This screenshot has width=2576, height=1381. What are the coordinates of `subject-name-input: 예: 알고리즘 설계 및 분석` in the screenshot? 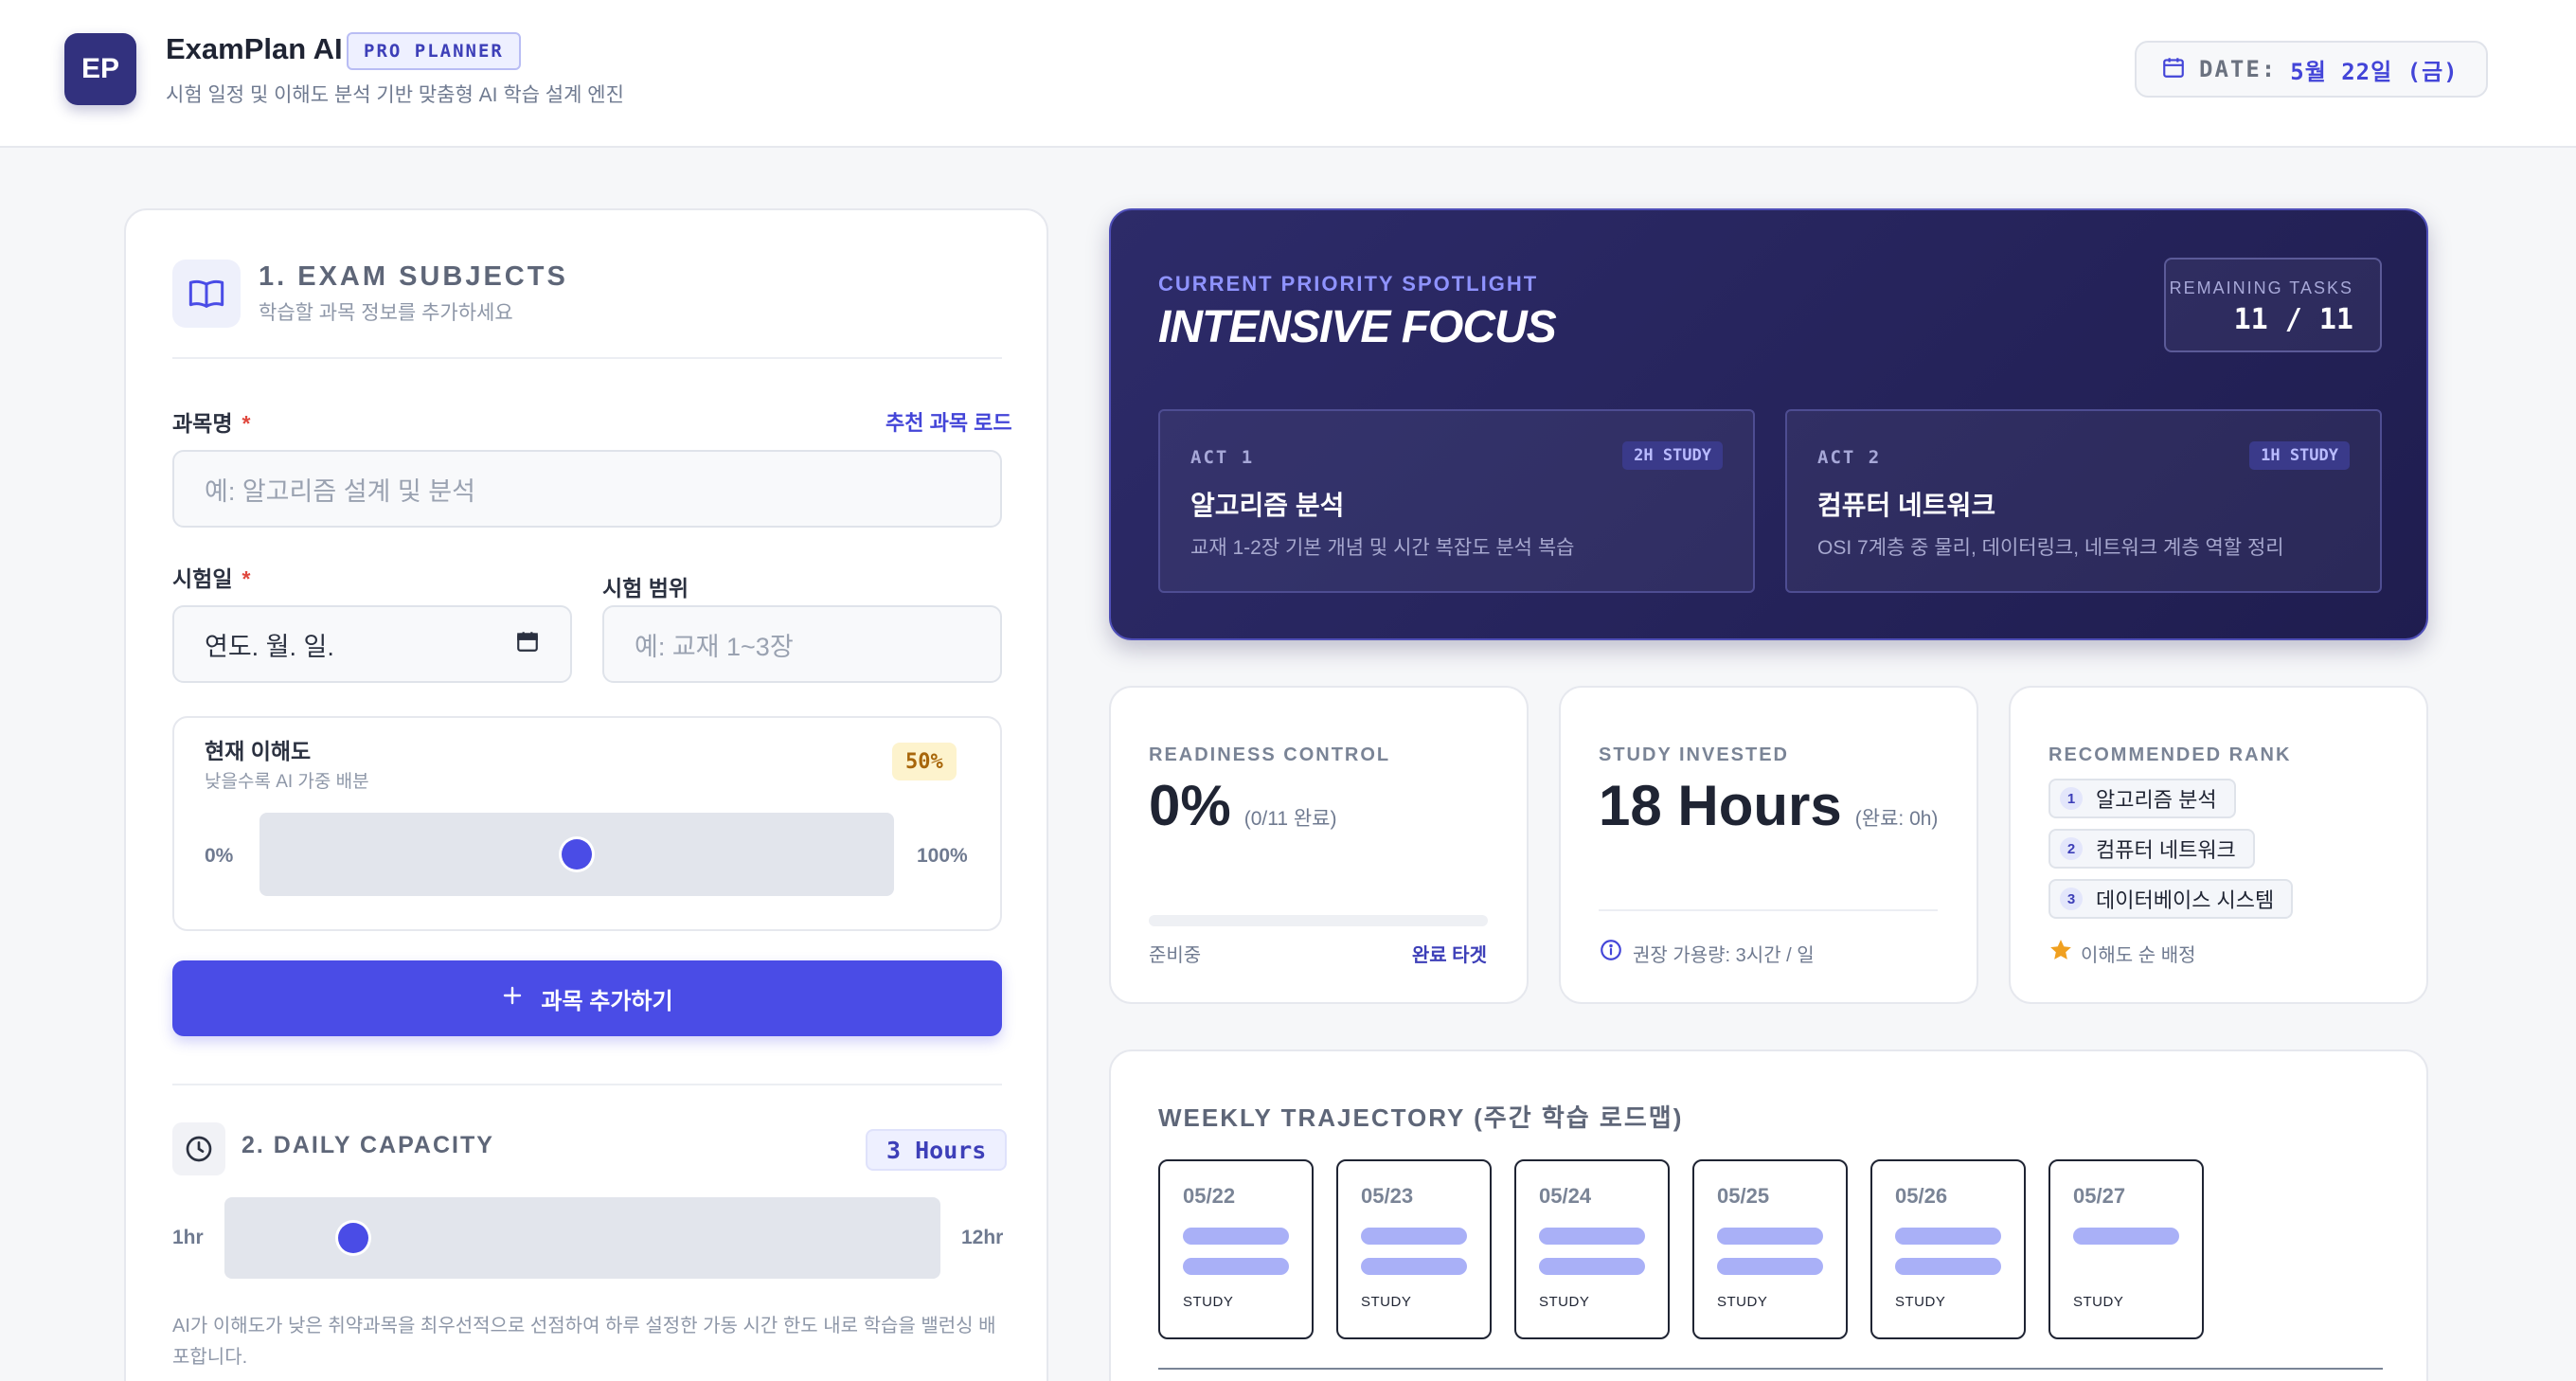 It's located at (587, 489).